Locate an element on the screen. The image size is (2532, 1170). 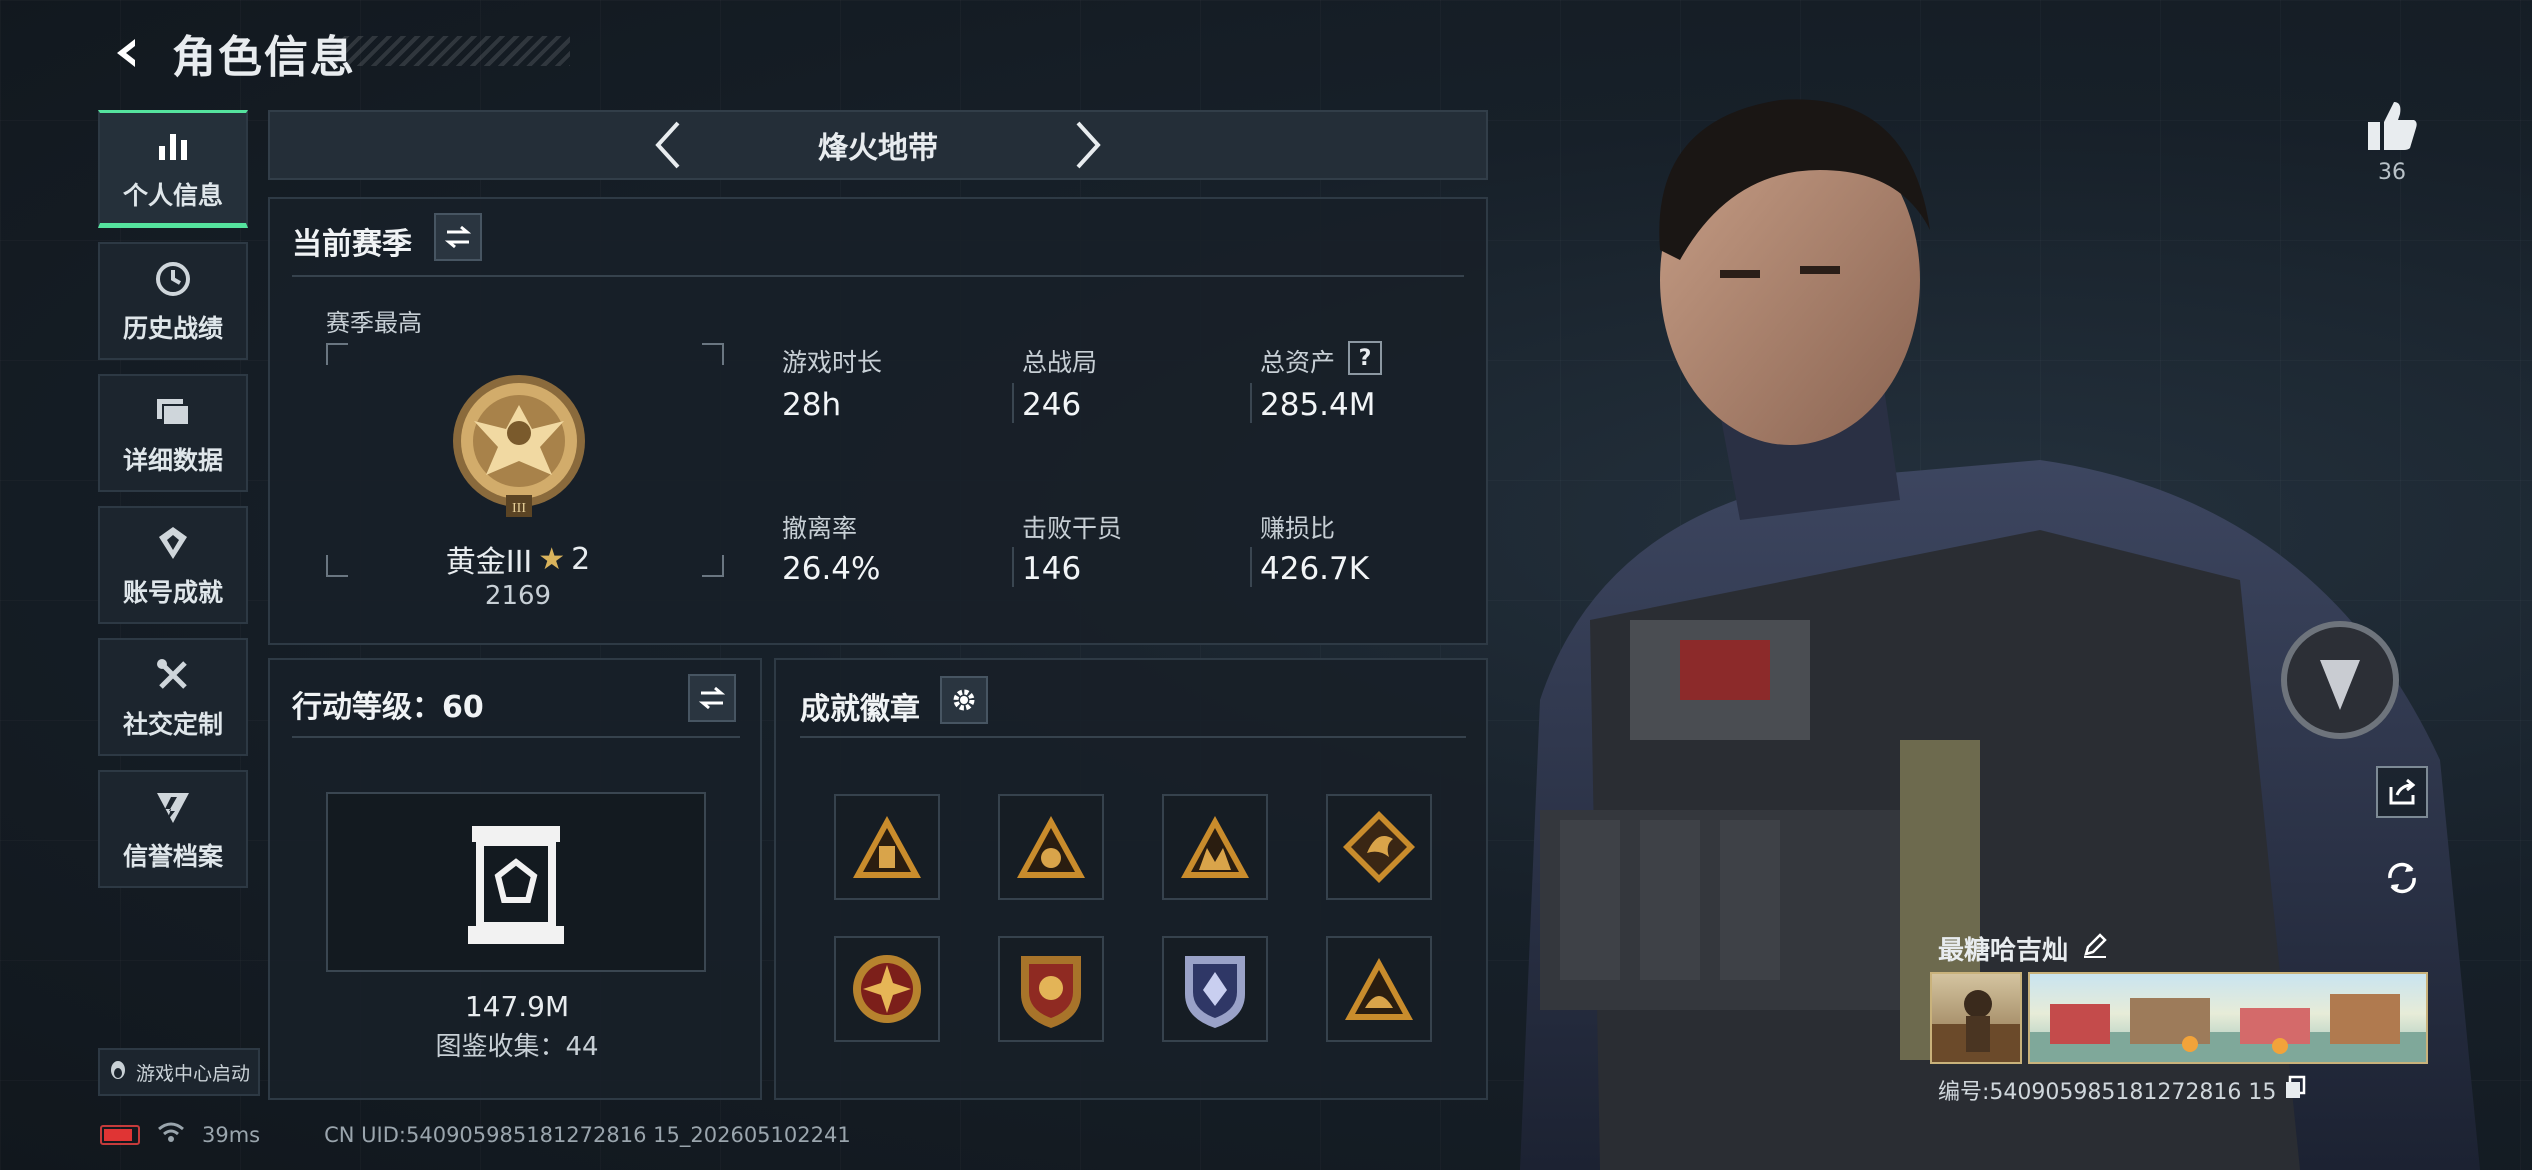
season-swap-button is located at coordinates (458, 237).